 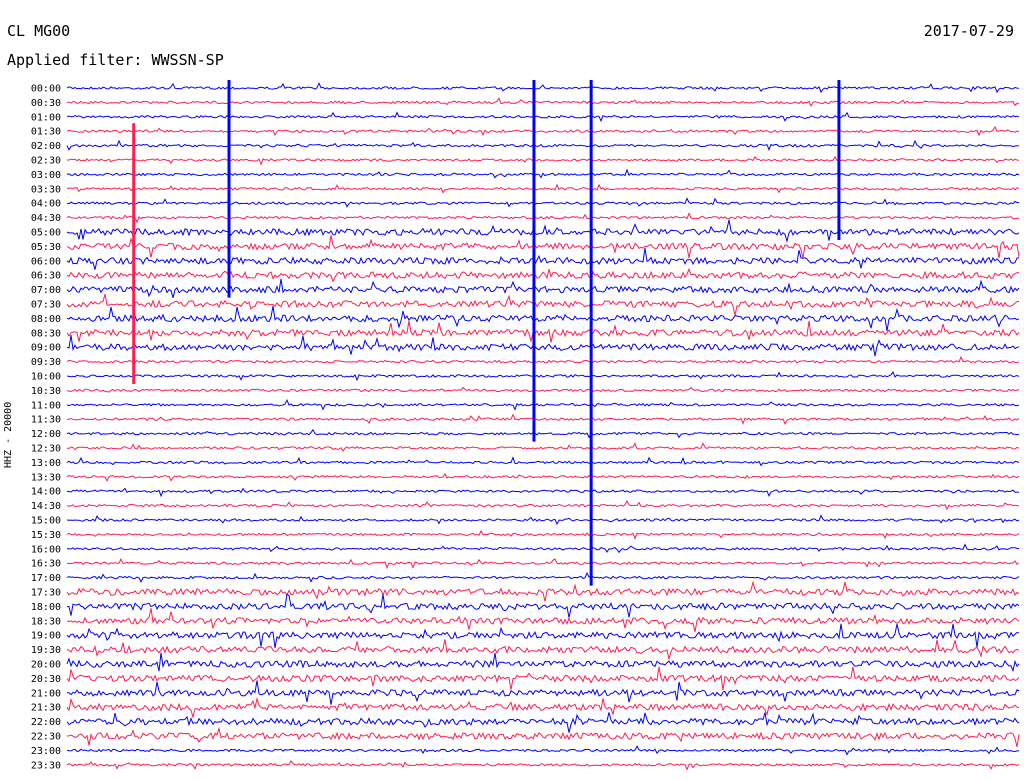 What do you see at coordinates (46, 204) in the screenshot?
I see `row-tick-label: 04:00` at bounding box center [46, 204].